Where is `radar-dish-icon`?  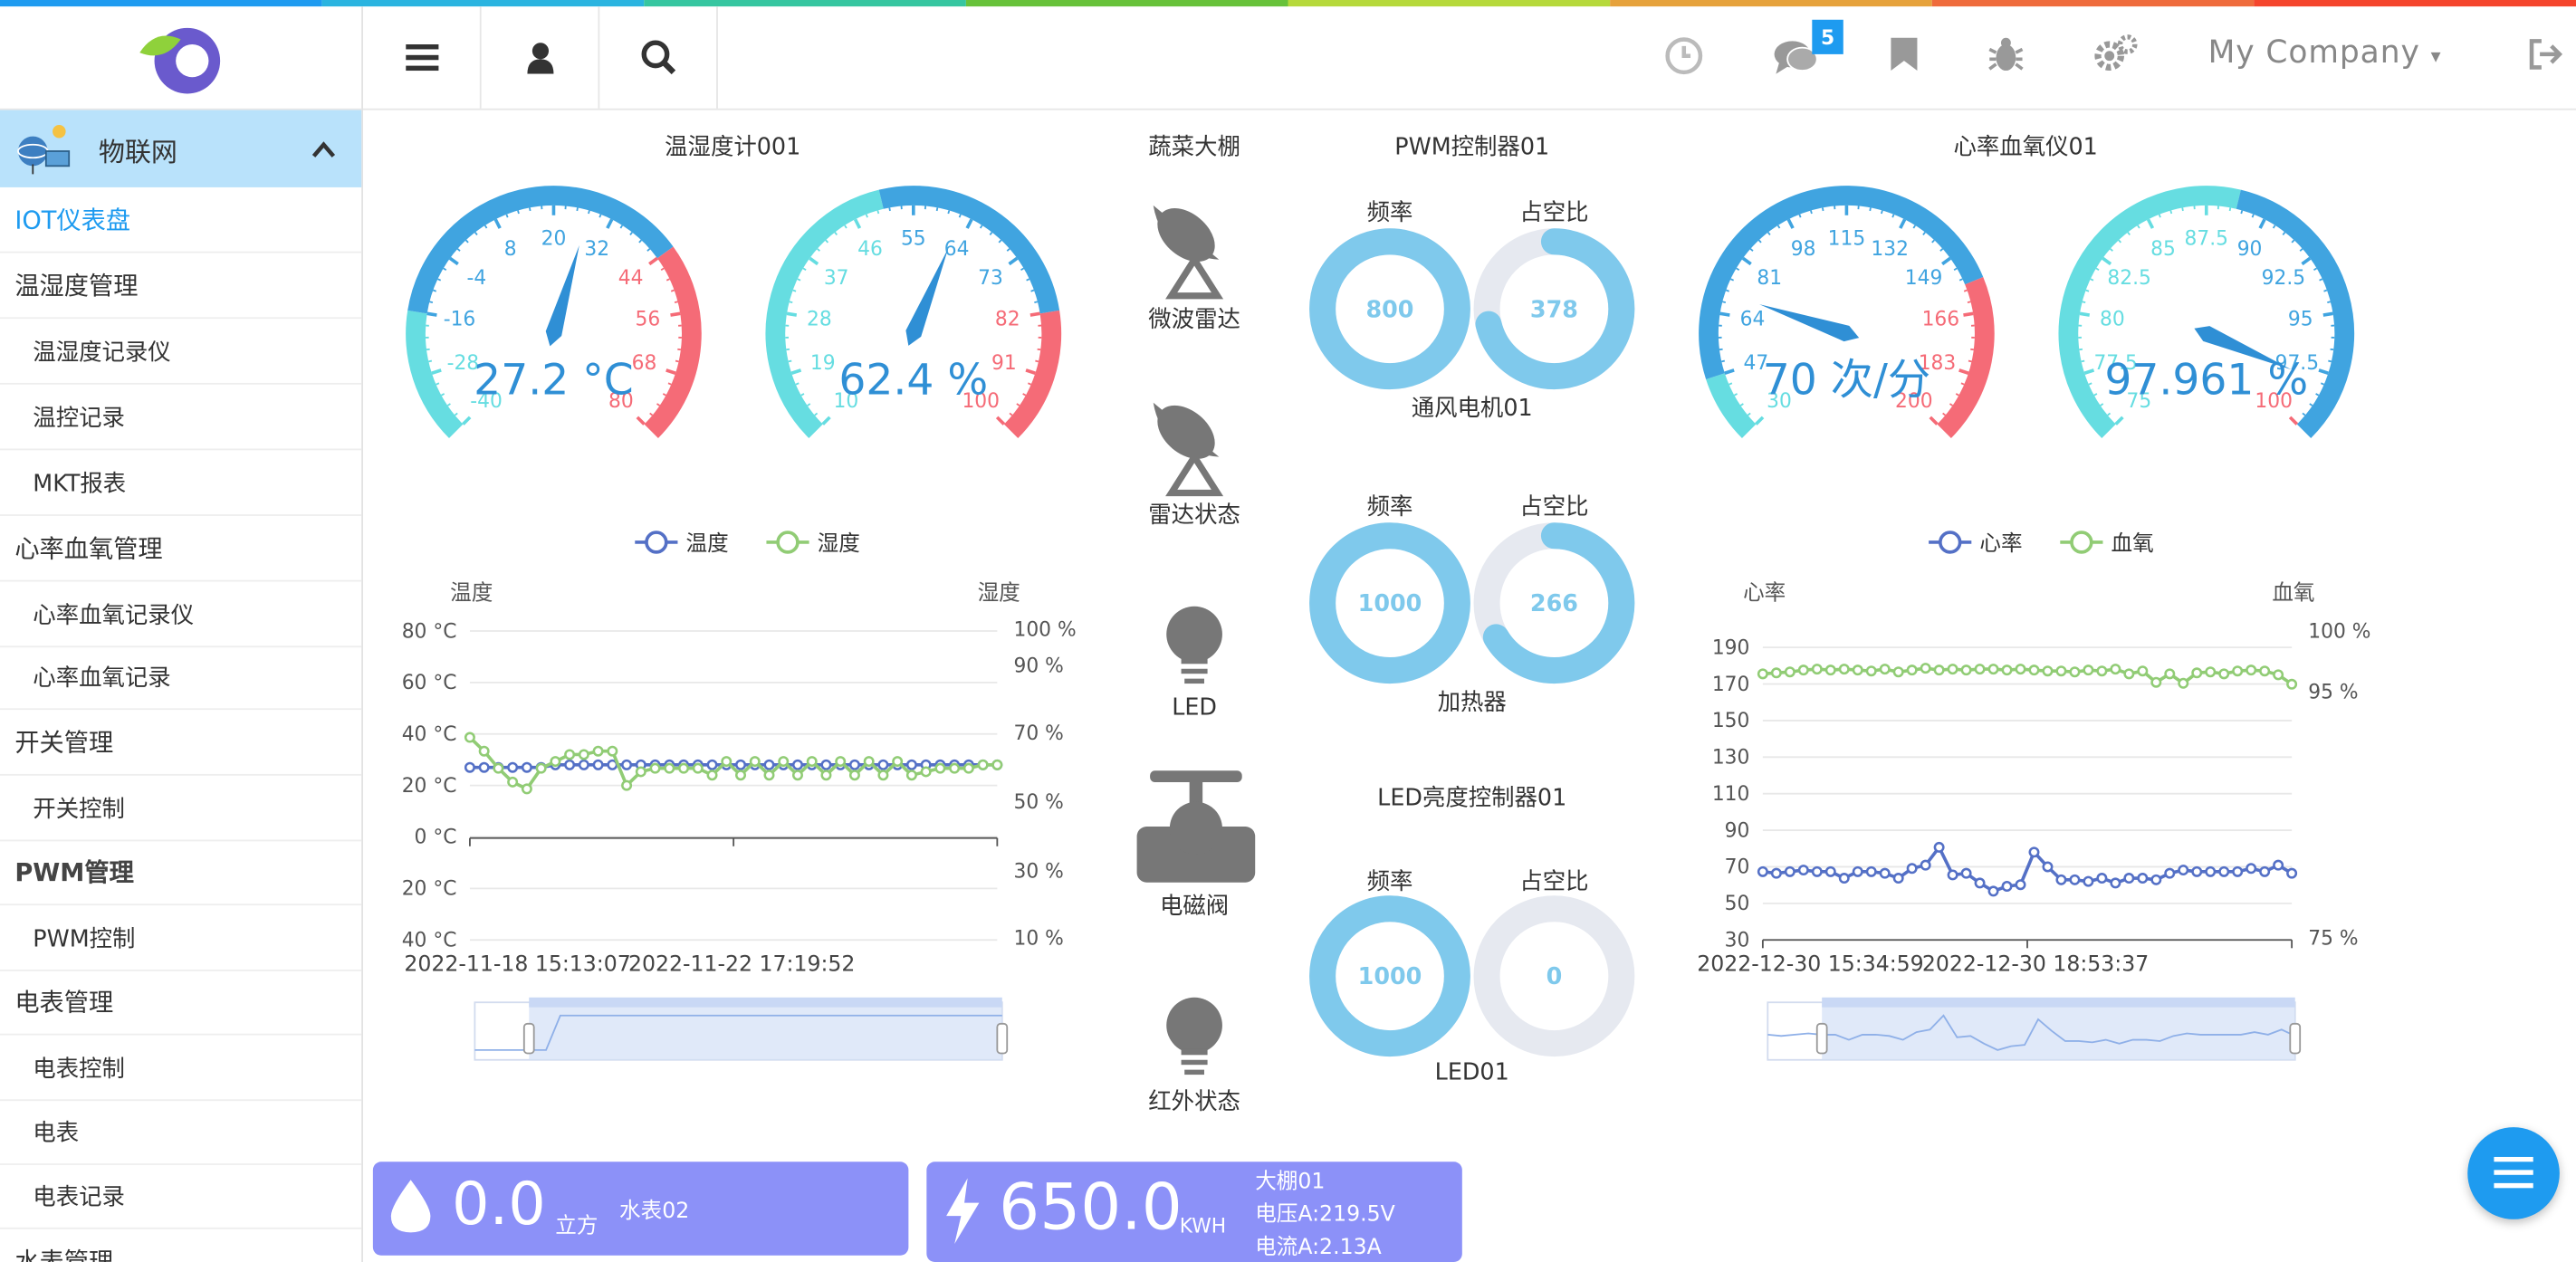
radar-dish-icon is located at coordinates (1186, 235).